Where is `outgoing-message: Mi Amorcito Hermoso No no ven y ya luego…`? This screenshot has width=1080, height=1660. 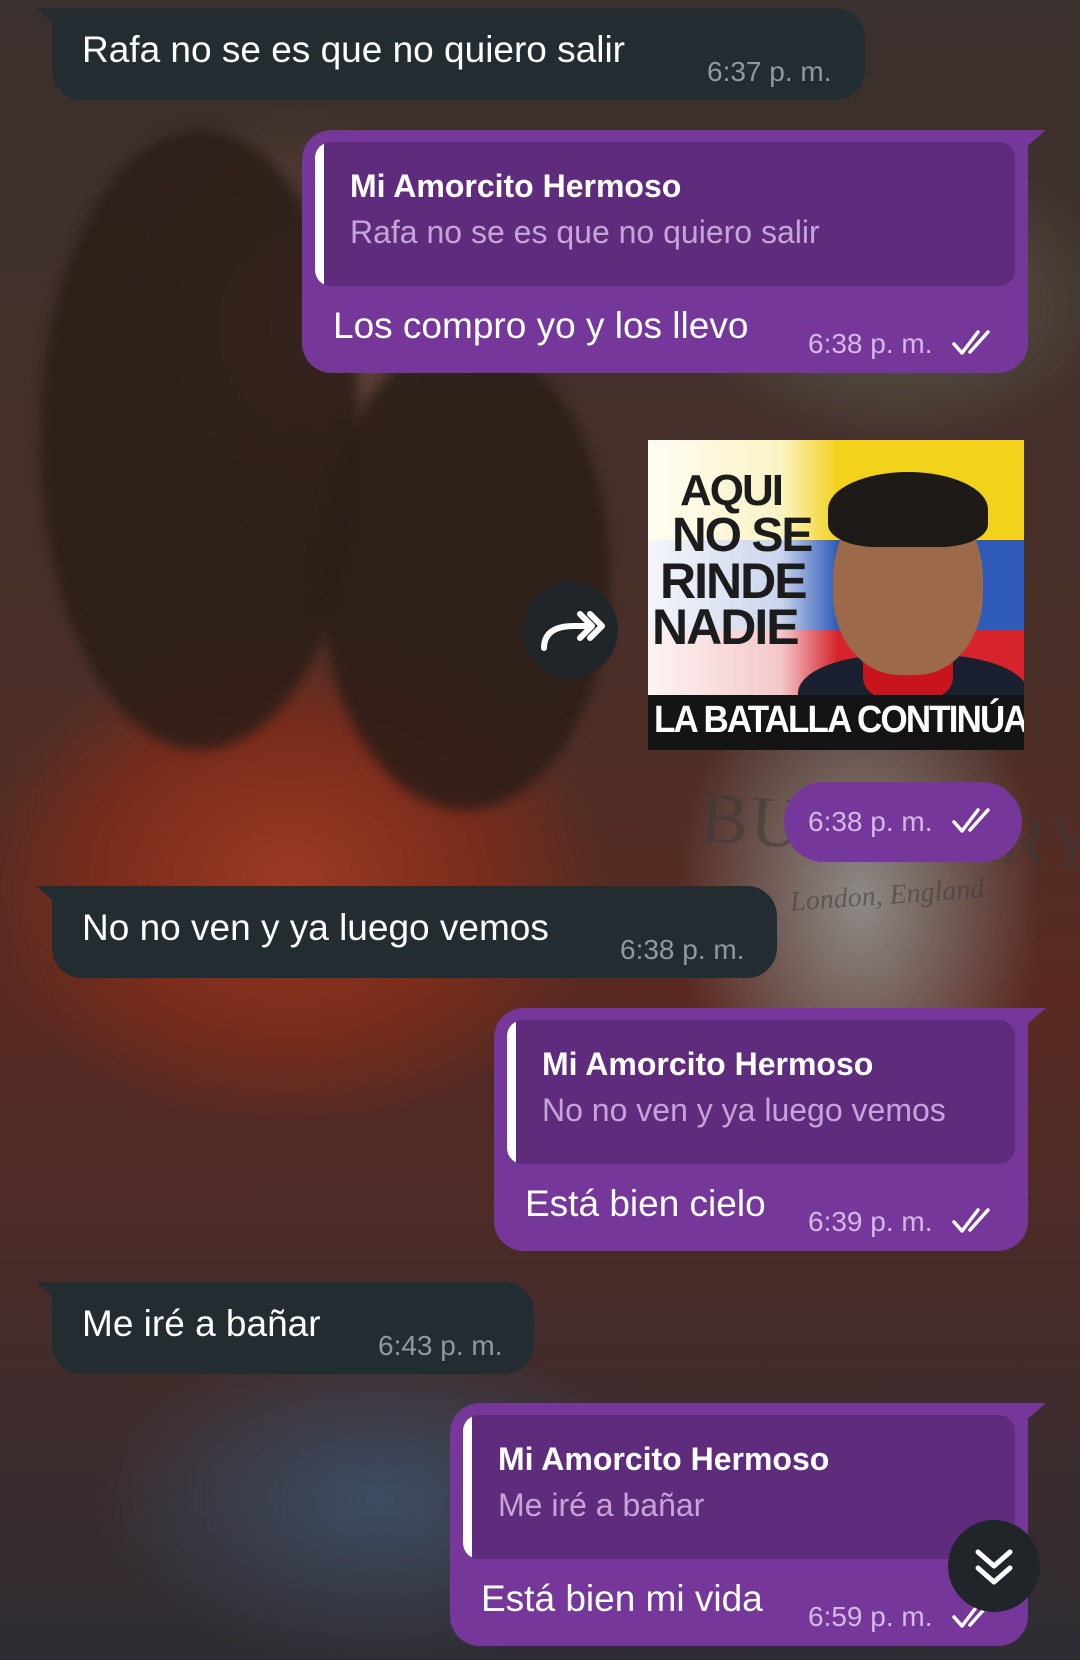 outgoing-message: Mi Amorcito Hermoso No no ven y ya luego… is located at coordinates (770, 1129).